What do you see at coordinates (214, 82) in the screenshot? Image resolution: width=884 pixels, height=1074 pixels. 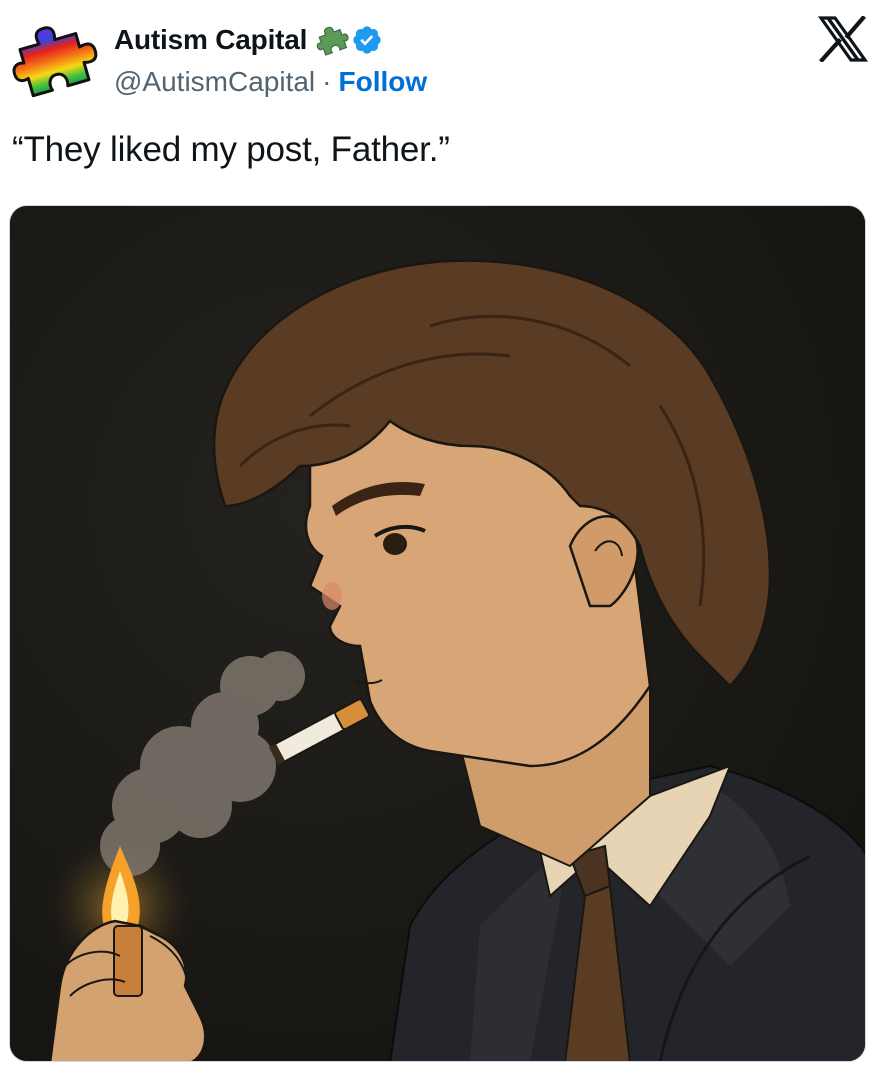 I see `author-handle: @AutismCapital` at bounding box center [214, 82].